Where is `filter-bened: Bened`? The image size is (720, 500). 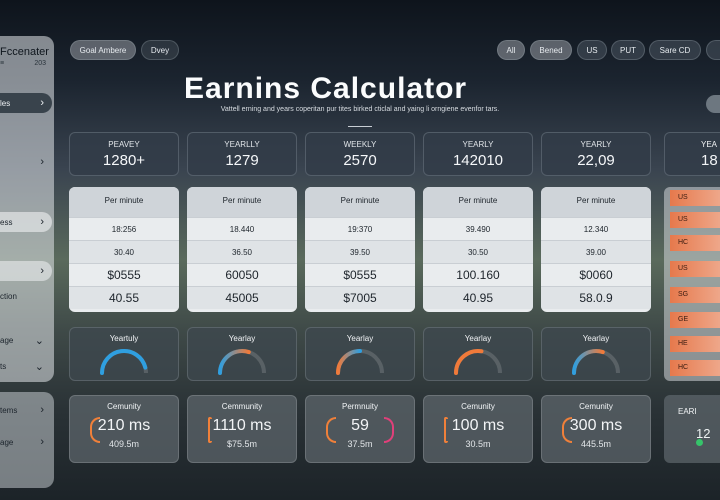
filter-bened: Bened is located at coordinates (551, 50).